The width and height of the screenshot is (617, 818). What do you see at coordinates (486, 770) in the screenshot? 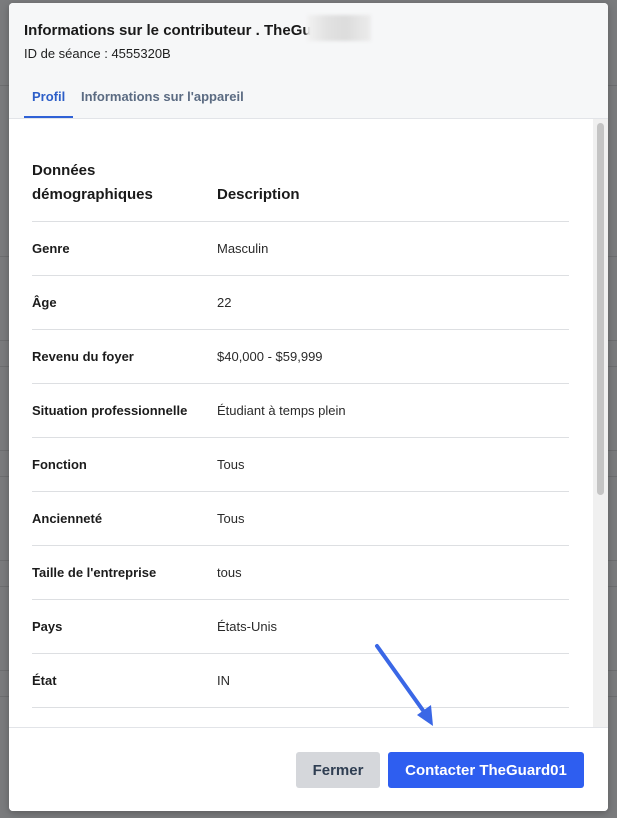
I see `contact-contributor-button: Contacter TheGuard01` at bounding box center [486, 770].